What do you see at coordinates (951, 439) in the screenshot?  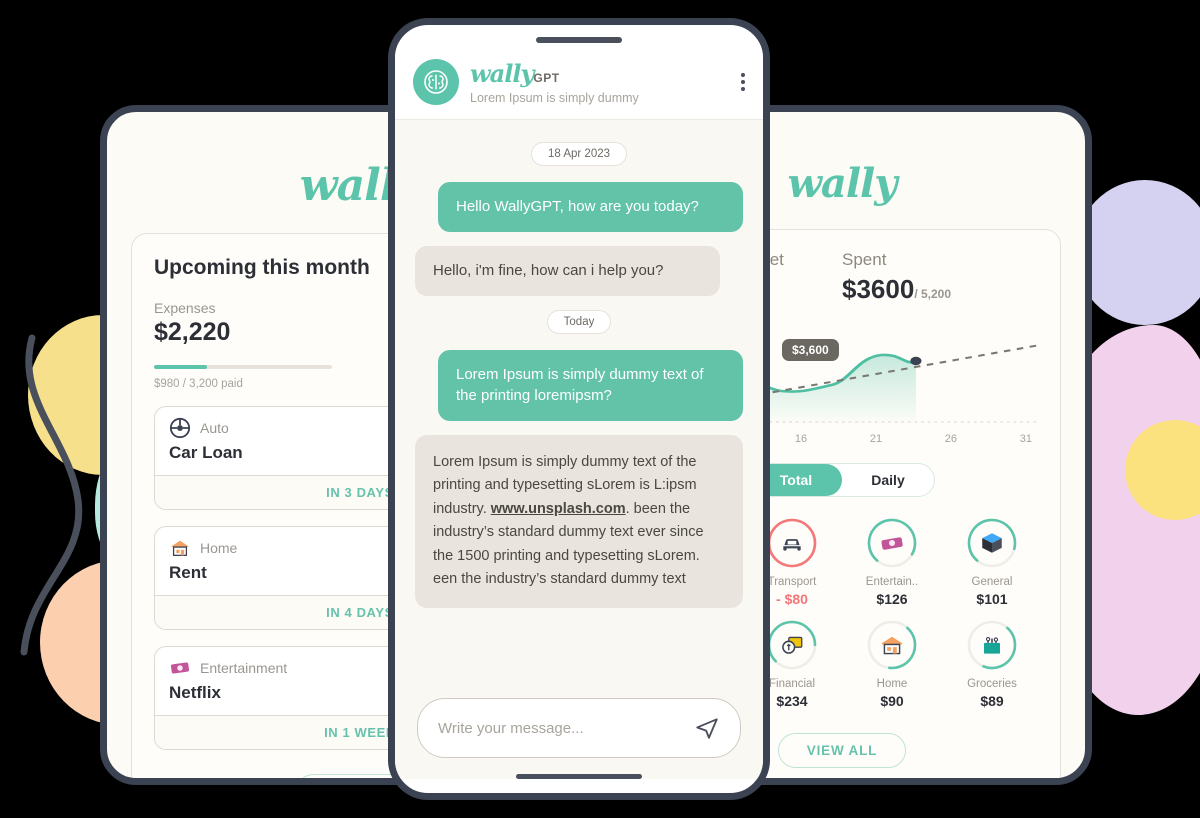 I see `x-tick: 26` at bounding box center [951, 439].